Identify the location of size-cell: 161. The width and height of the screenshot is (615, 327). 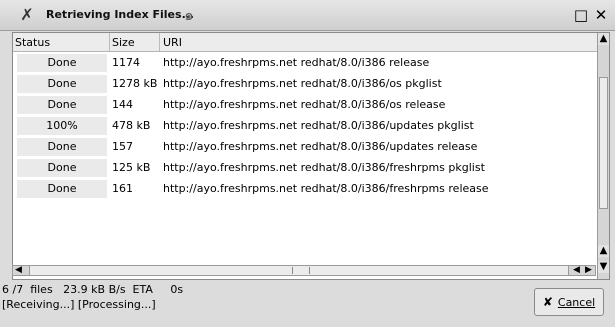
(122, 188).